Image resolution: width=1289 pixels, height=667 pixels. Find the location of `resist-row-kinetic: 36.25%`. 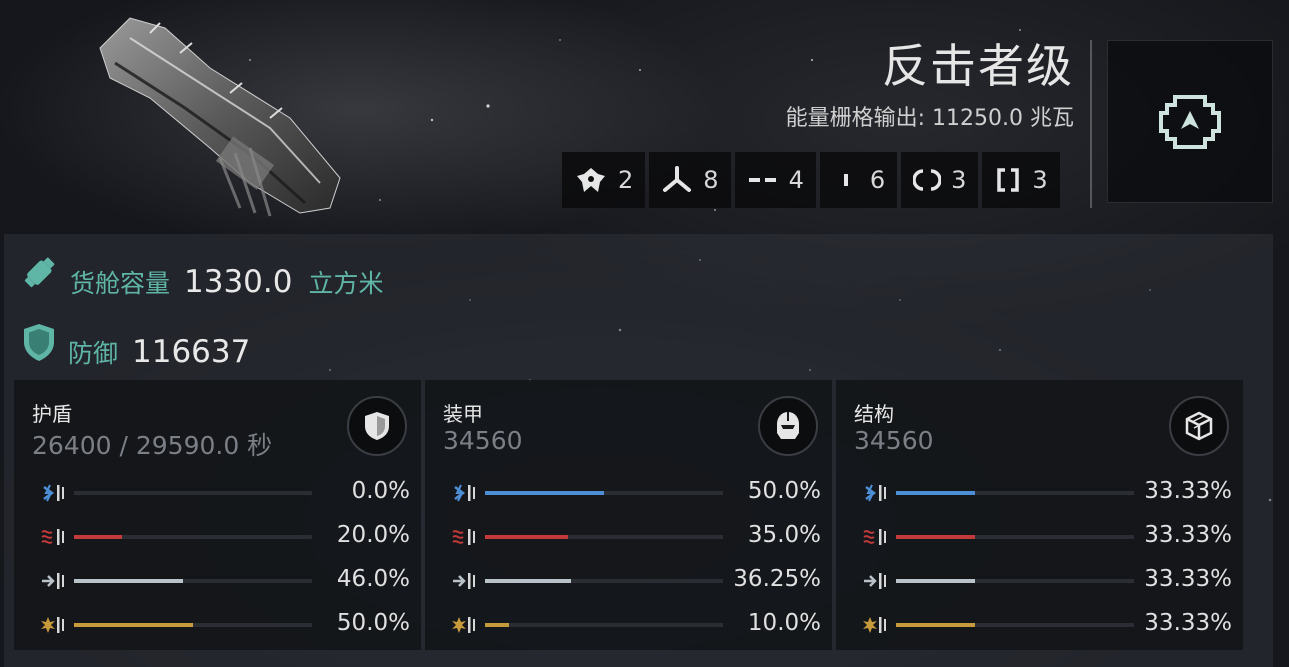

resist-row-kinetic: 36.25% is located at coordinates (636, 581).